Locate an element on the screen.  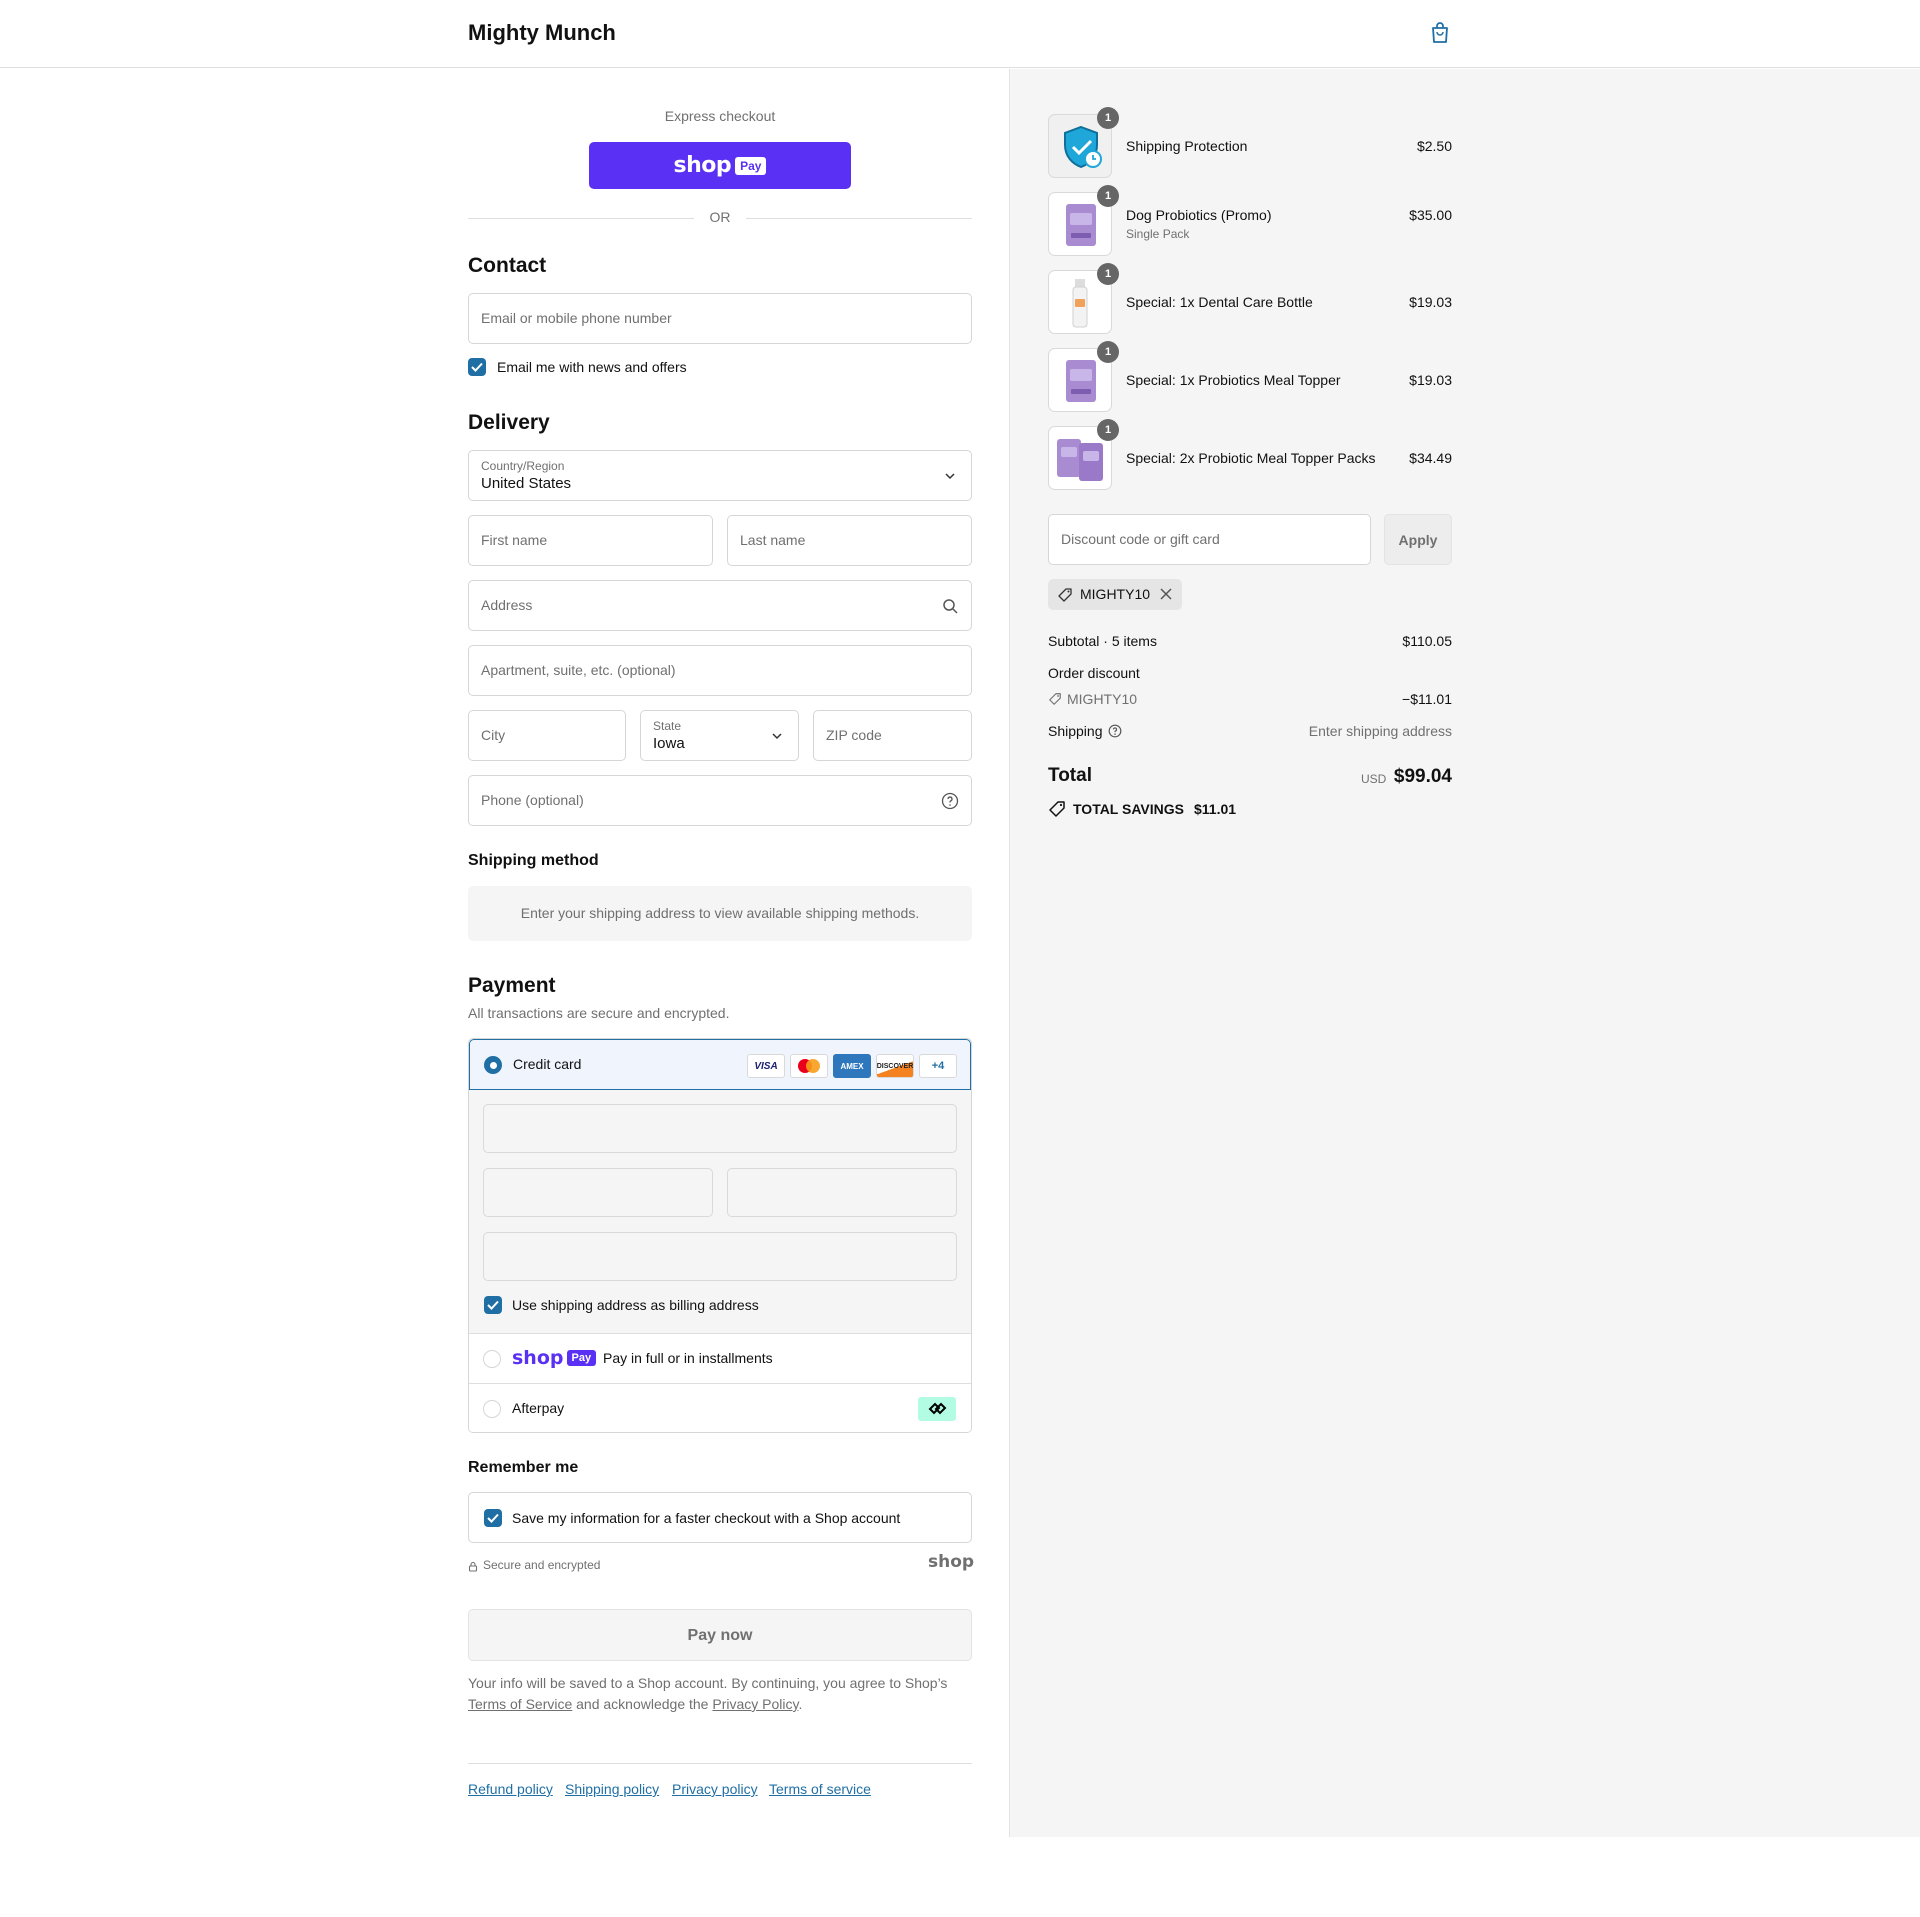
shop-pay-radio is located at coordinates (492, 1359).